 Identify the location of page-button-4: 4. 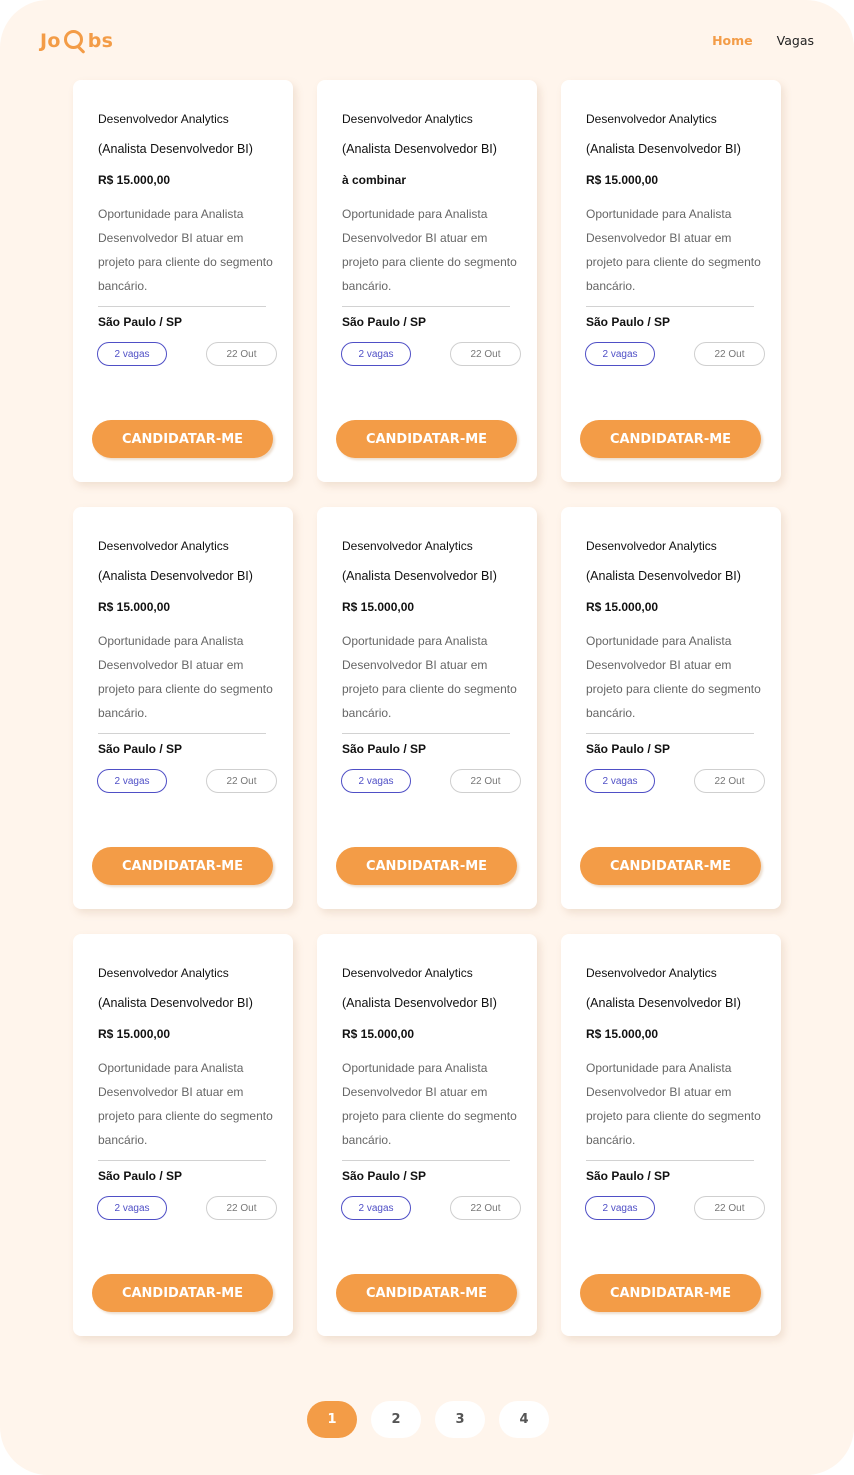
(524, 1419).